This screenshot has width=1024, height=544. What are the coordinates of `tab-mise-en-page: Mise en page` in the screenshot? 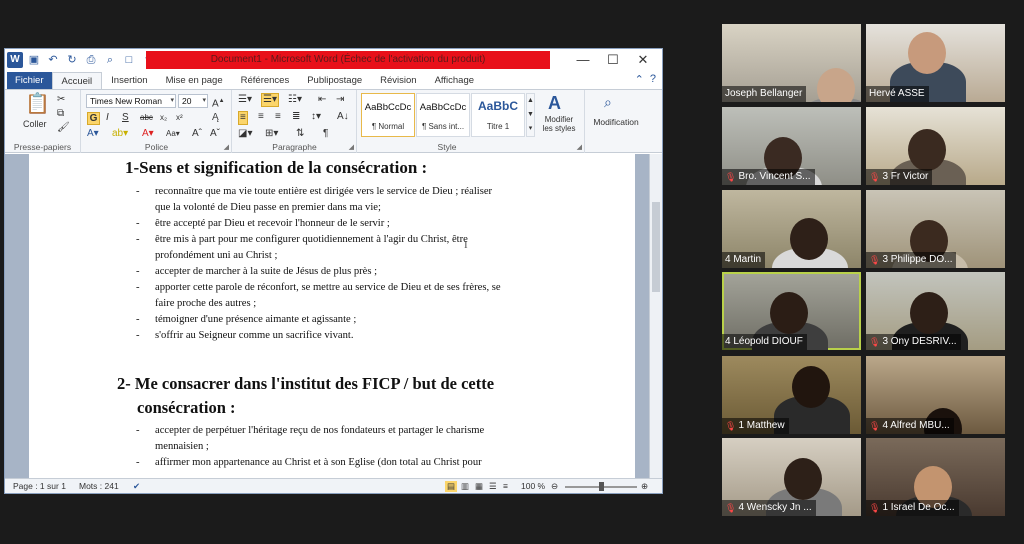 It's located at (194, 80).